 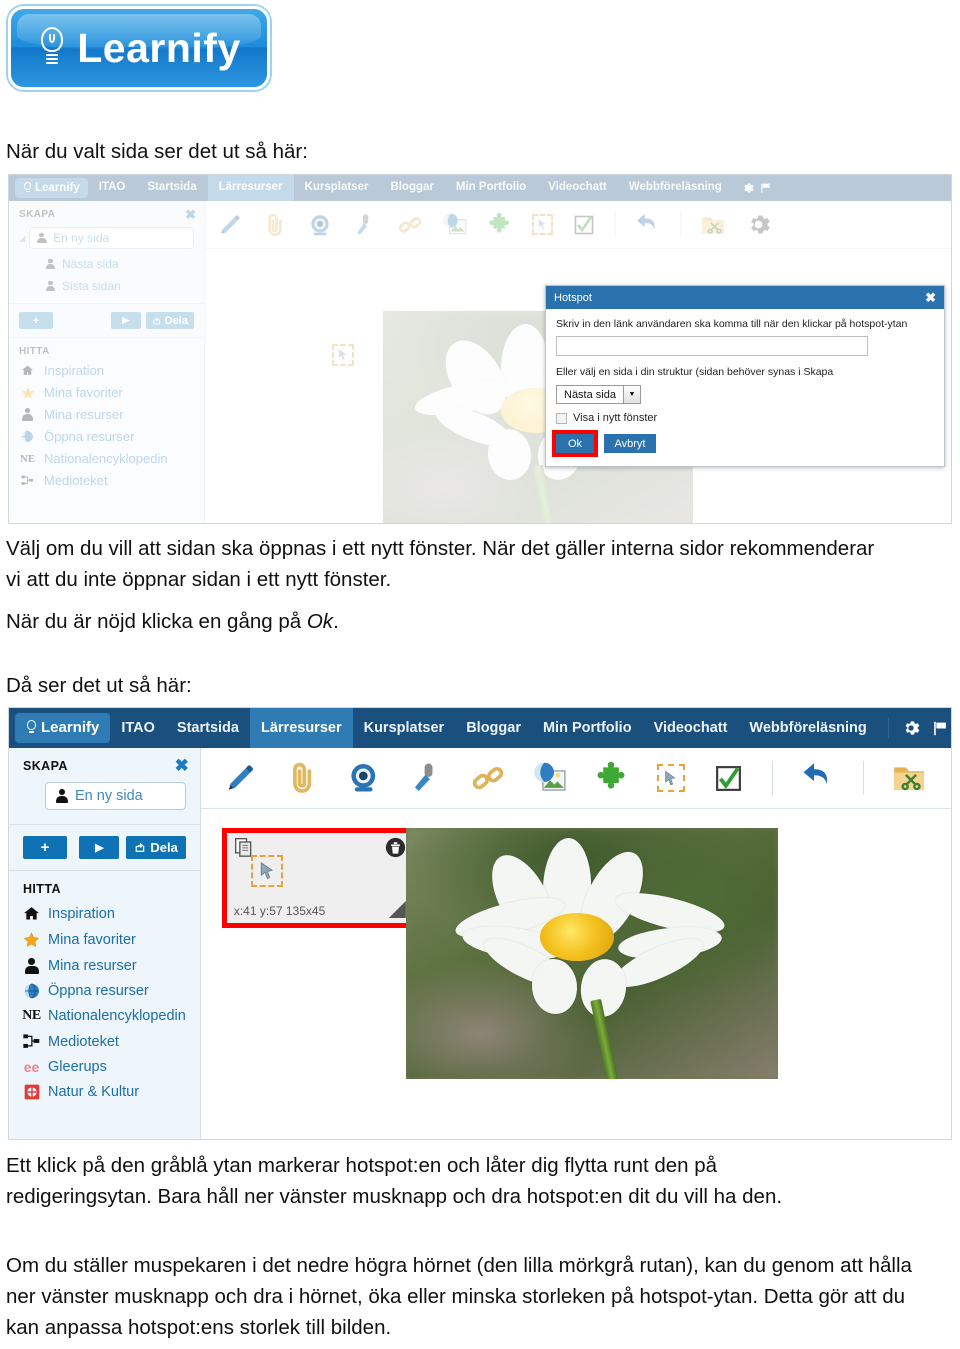 What do you see at coordinates (31, 913) in the screenshot?
I see `home-icon` at bounding box center [31, 913].